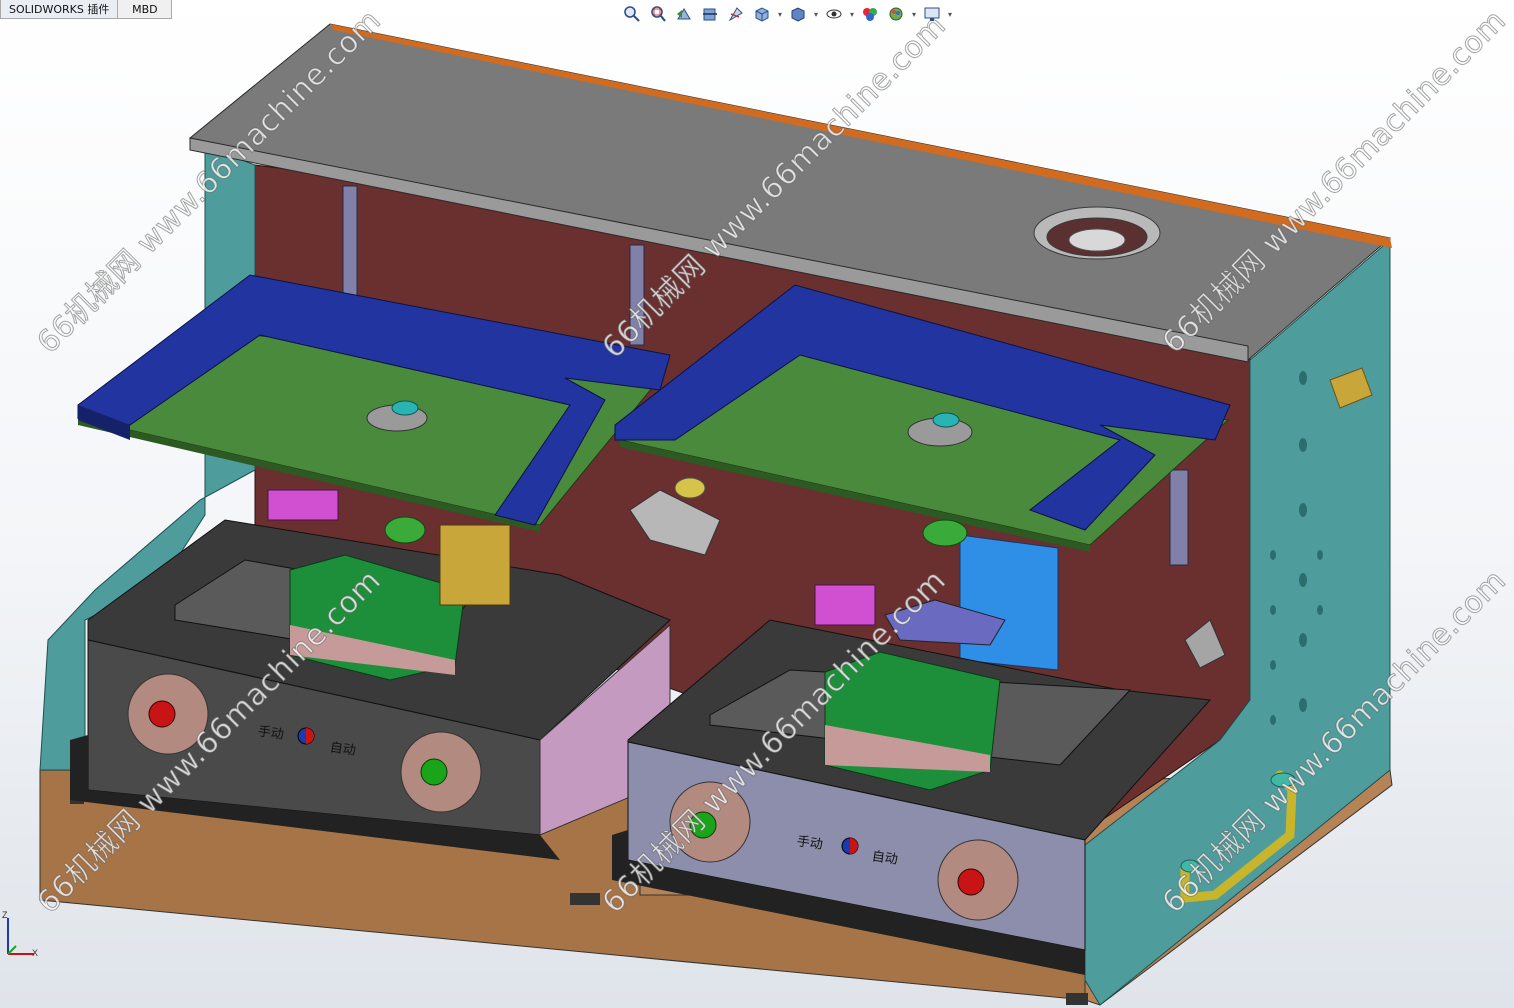 This screenshot has height=1008, width=1514. What do you see at coordinates (710, 14) in the screenshot?
I see `section-view-icon` at bounding box center [710, 14].